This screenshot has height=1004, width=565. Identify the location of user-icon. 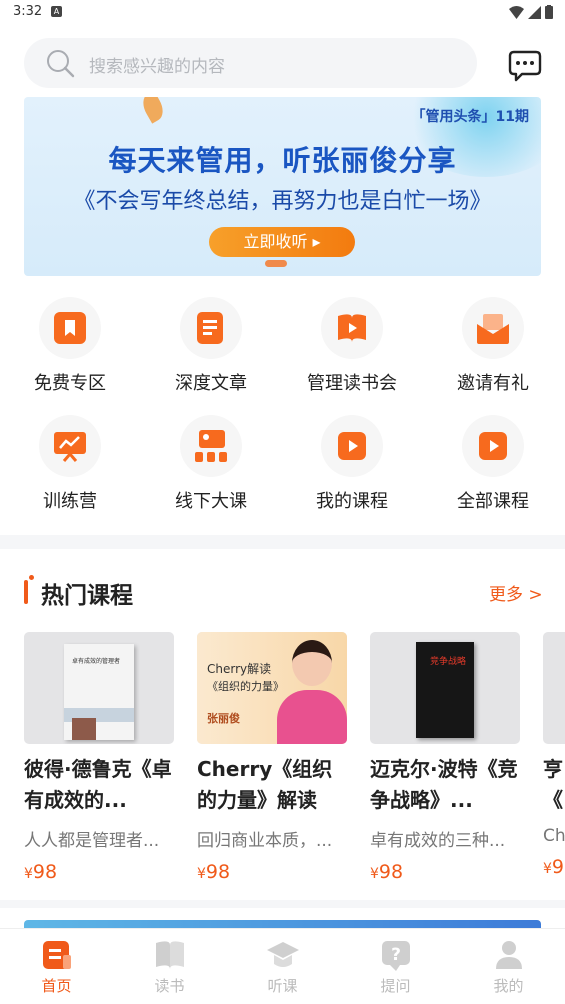
(508, 955).